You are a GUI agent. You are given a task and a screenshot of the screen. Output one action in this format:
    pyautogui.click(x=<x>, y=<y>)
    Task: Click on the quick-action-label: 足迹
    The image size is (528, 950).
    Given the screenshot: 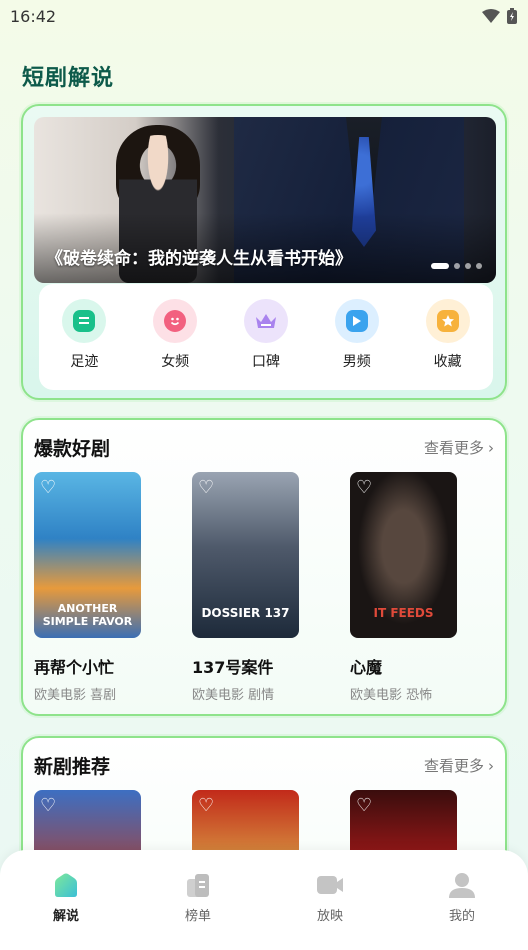 What is the action you would take?
    pyautogui.click(x=84, y=362)
    